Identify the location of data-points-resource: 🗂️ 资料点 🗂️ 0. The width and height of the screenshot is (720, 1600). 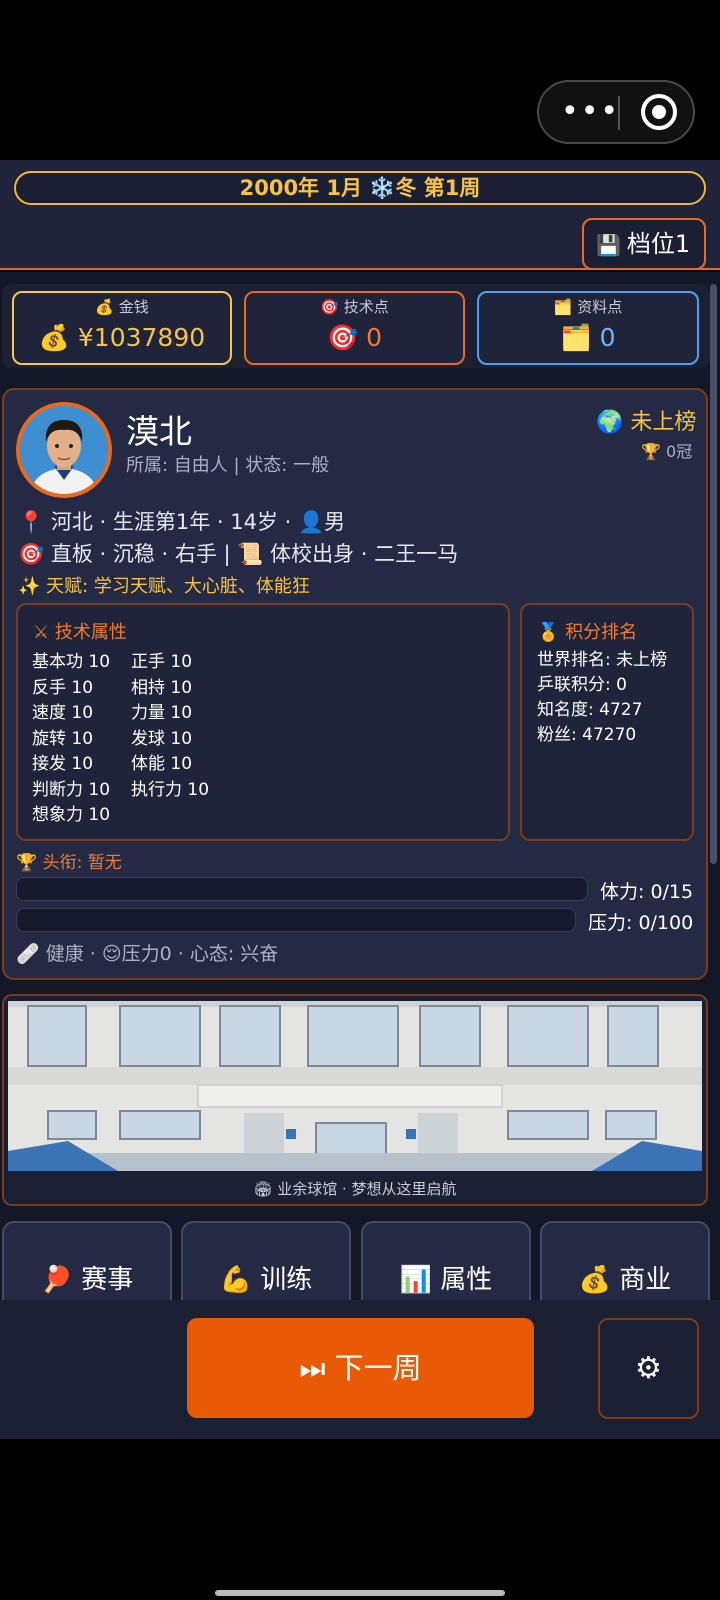
(588, 328).